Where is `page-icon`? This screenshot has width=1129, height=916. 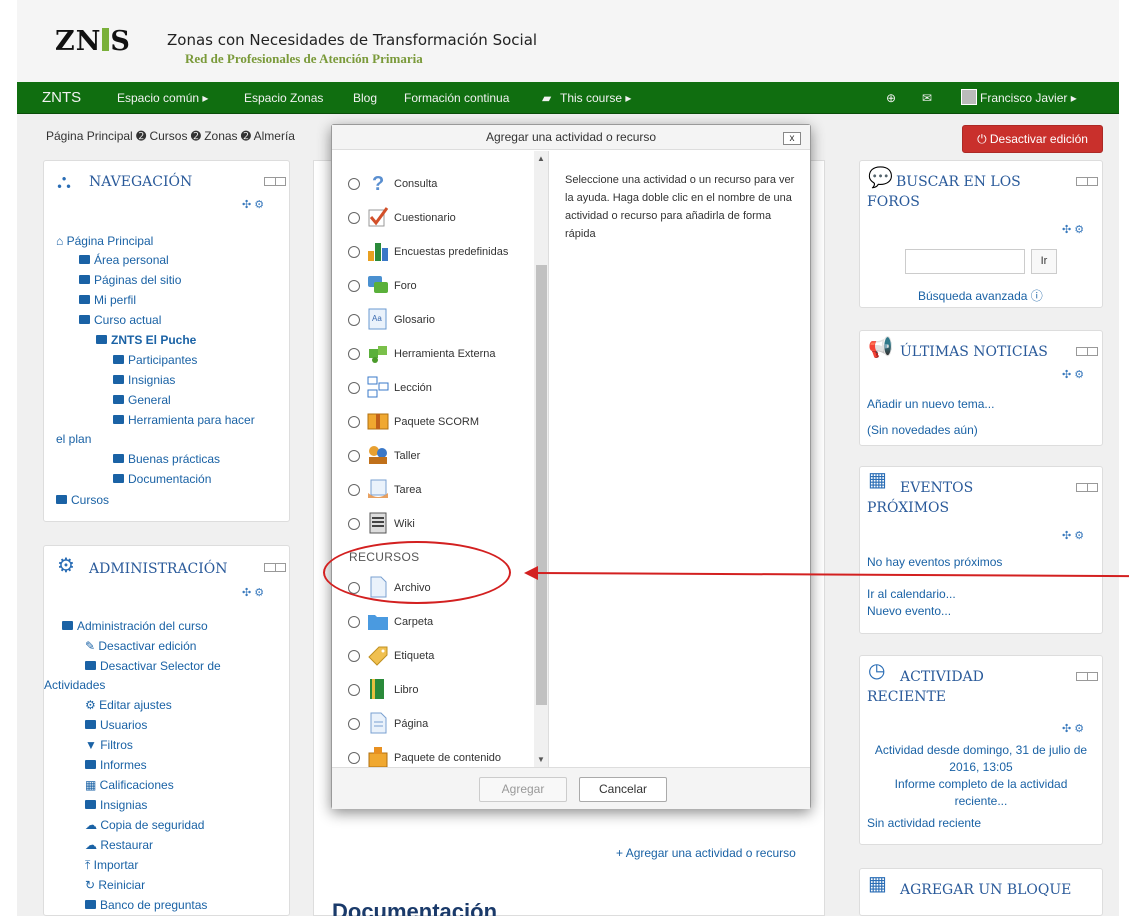
page-icon is located at coordinates (90, 665).